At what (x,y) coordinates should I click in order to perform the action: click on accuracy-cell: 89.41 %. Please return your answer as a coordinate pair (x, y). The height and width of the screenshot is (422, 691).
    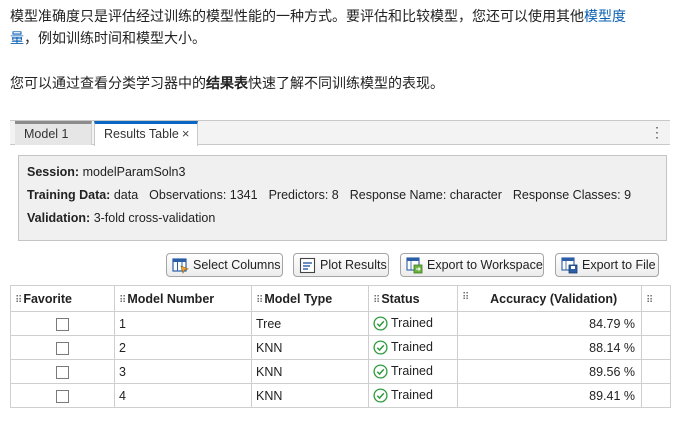
    Looking at the image, I should click on (549, 395).